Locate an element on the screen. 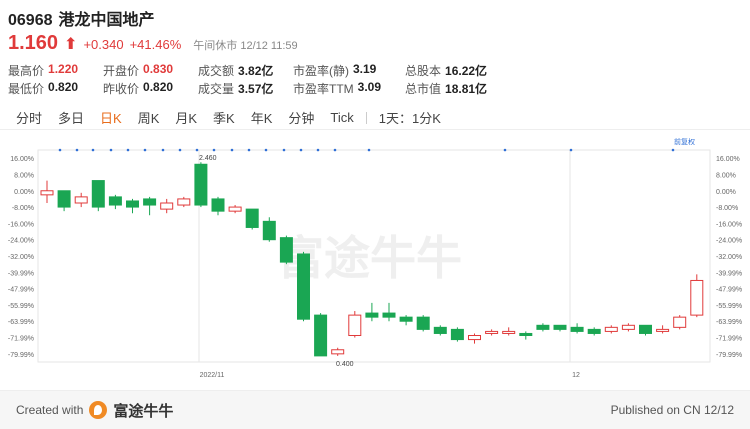  y-tick-label-left: -32.00% is located at coordinates (21, 257).